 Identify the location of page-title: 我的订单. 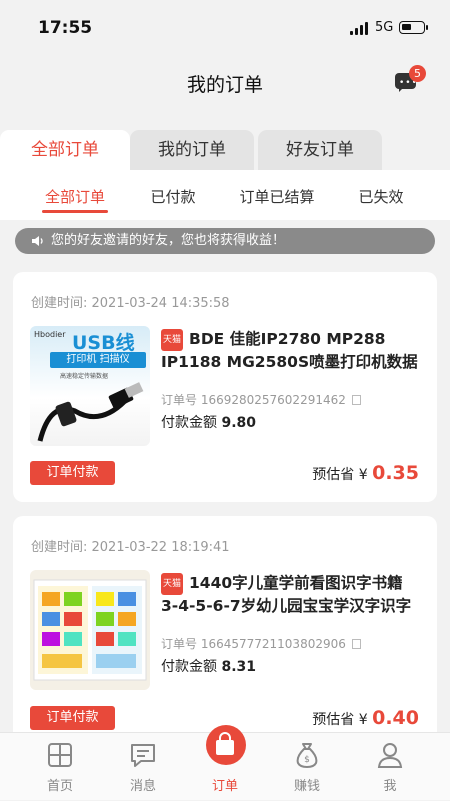
(224, 85).